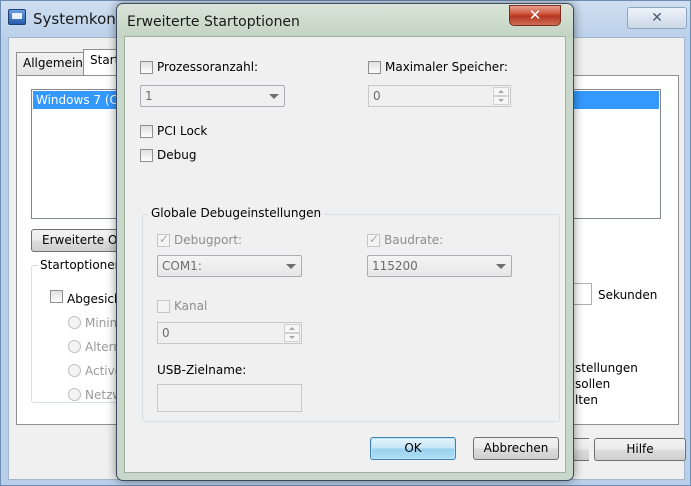 This screenshot has width=691, height=486. I want to click on max-memory-spinner: 0, so click(439, 96).